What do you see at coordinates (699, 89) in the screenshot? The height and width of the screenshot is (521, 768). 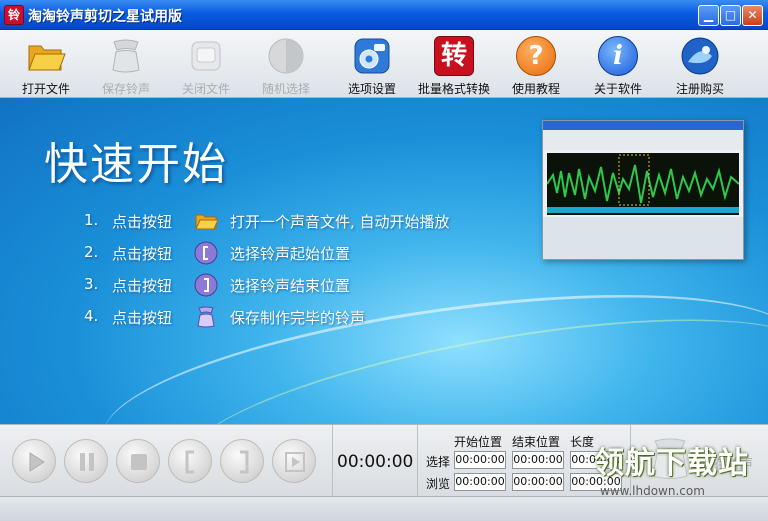 I see `register-label: 注册购买` at bounding box center [699, 89].